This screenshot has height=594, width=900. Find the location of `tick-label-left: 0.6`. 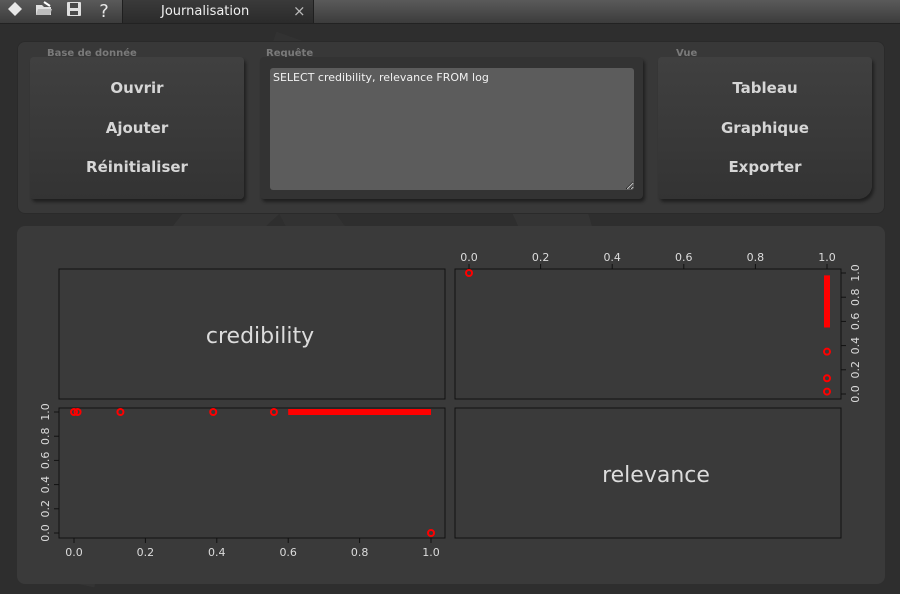

tick-label-left: 0.6 is located at coordinates (45, 461).